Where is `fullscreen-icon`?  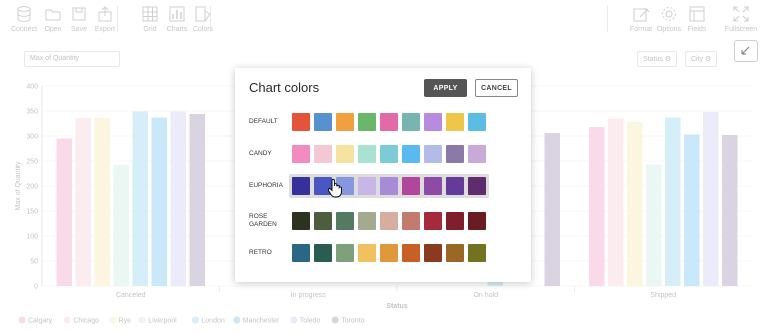
fullscreen-icon is located at coordinates (741, 14).